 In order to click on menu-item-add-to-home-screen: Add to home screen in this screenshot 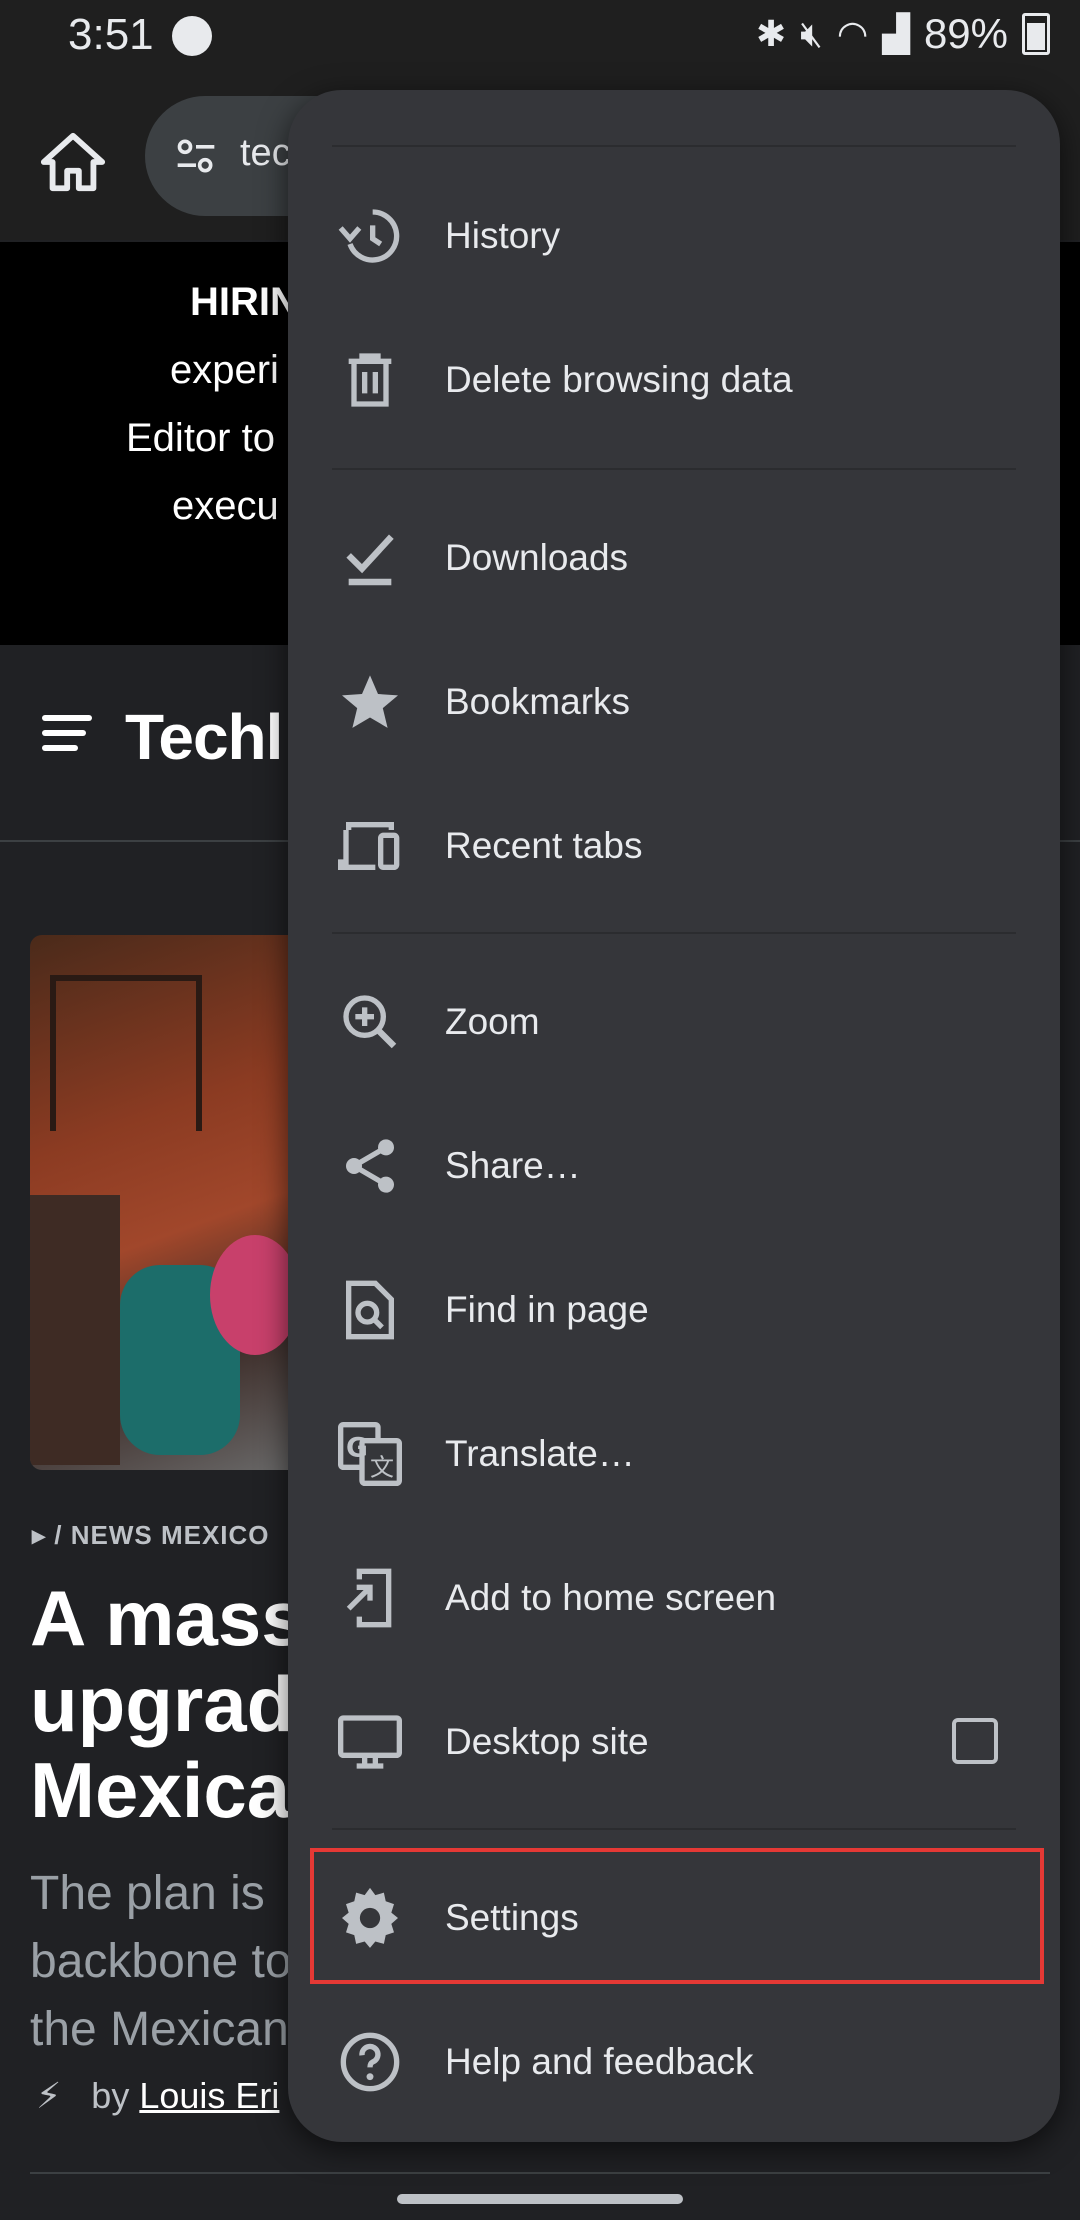, I will do `click(674, 1598)`.